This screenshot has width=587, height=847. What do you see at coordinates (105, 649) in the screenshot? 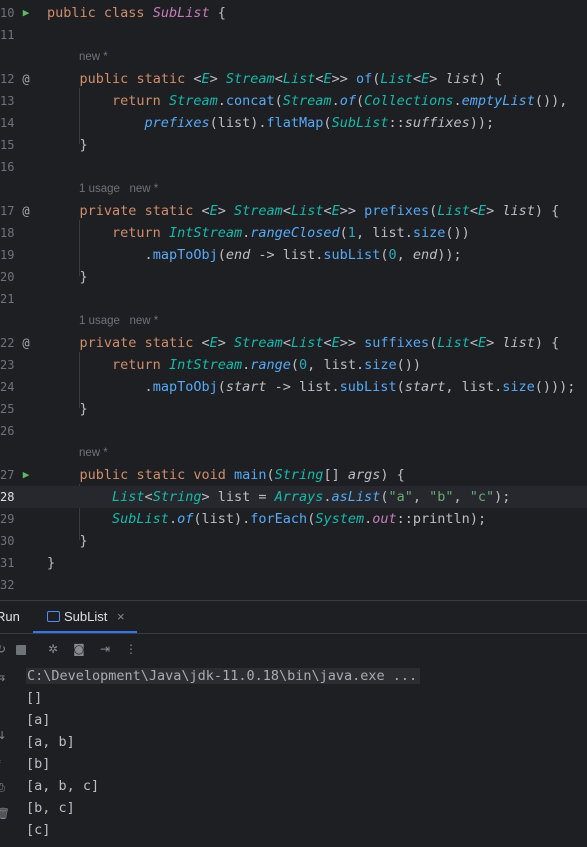
I see `exit-icon: ⇥` at bounding box center [105, 649].